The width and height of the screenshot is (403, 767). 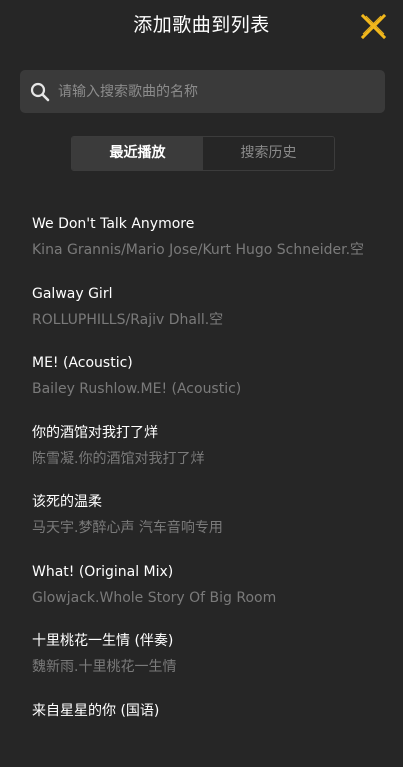 I want to click on song-title: ME! (Acoustic), so click(x=212, y=363).